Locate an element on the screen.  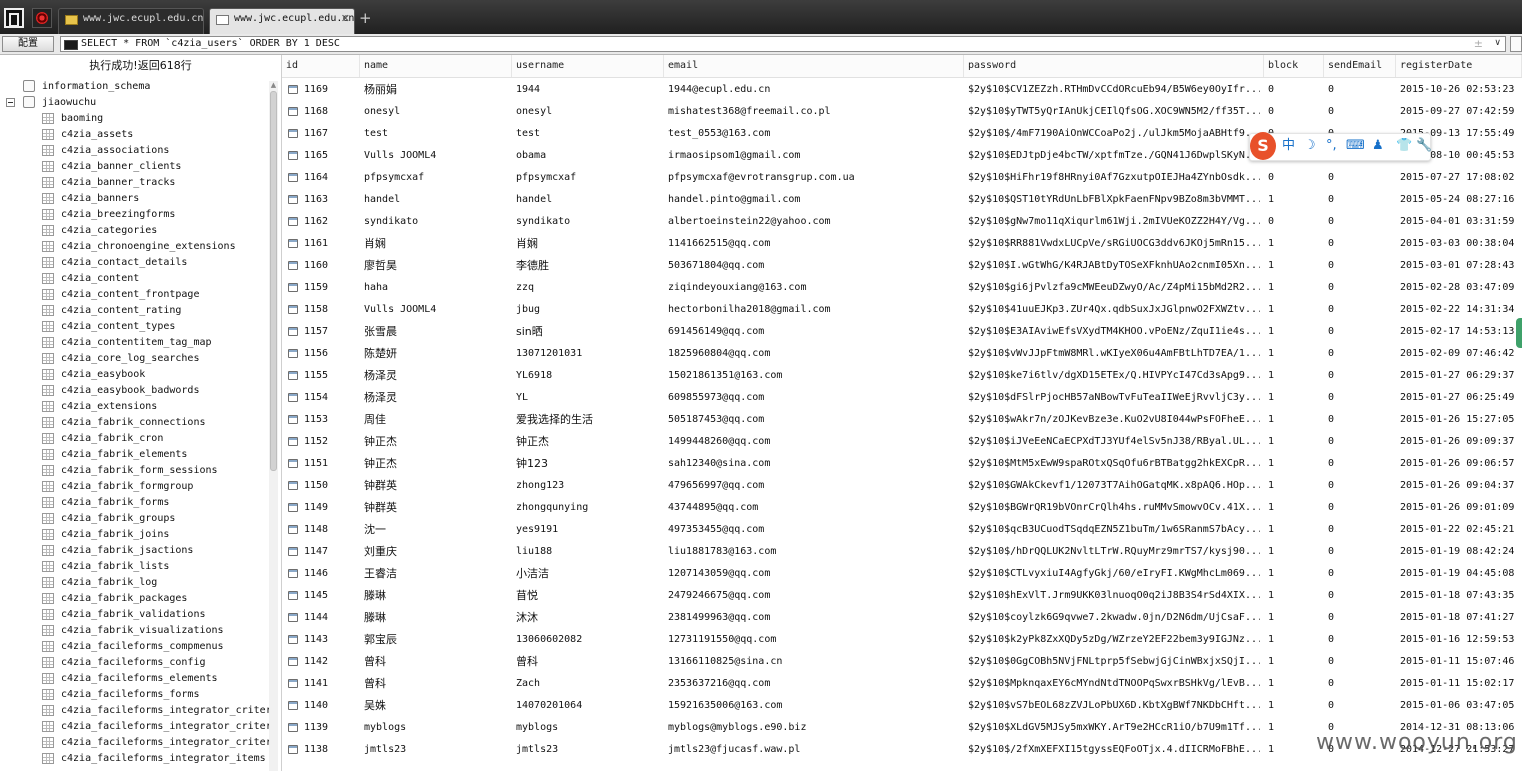
sql-extra-icon: ± is located at coordinates (1478, 43).